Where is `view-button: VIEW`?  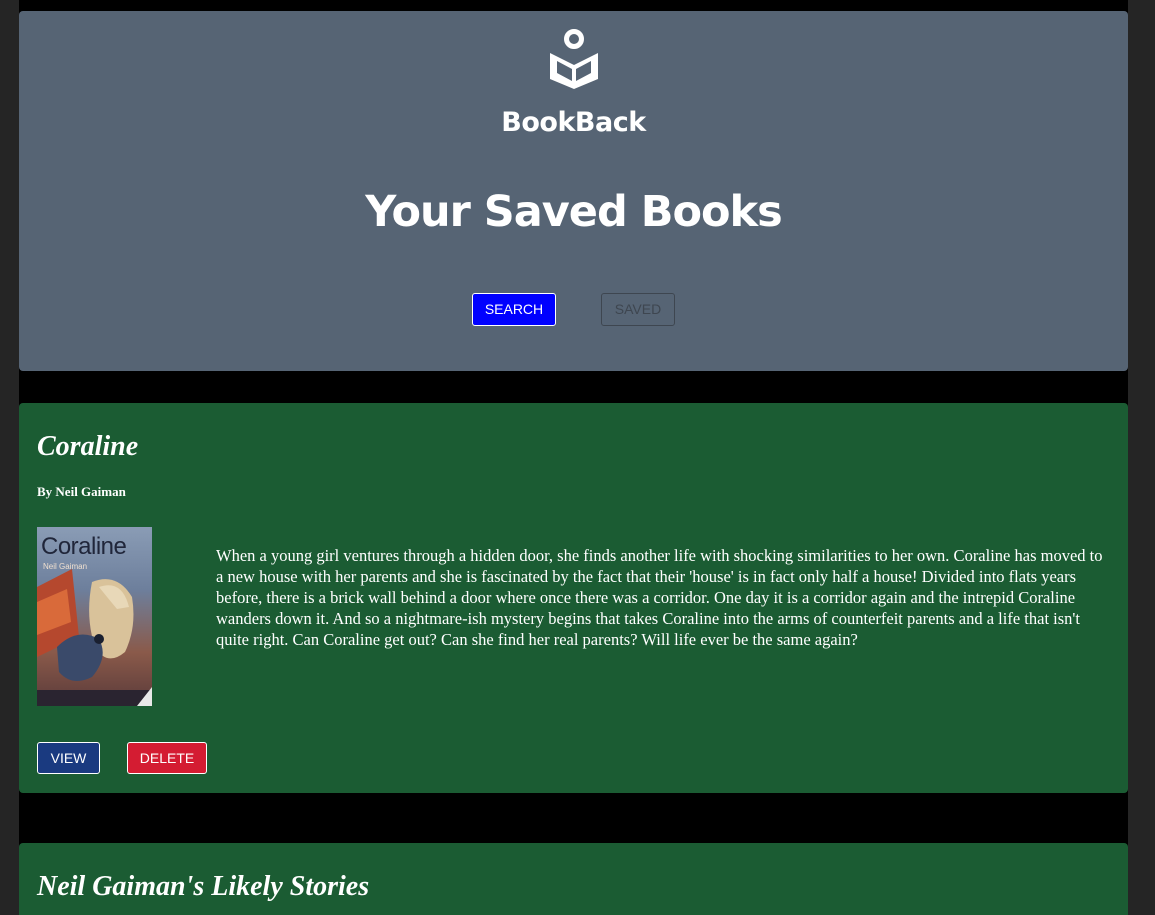 view-button: VIEW is located at coordinates (68, 758).